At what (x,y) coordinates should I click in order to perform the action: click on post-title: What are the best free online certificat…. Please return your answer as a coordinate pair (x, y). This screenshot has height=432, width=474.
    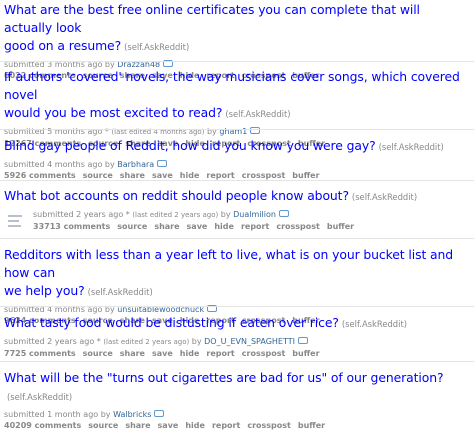
    Looking at the image, I should click on (237, 28).